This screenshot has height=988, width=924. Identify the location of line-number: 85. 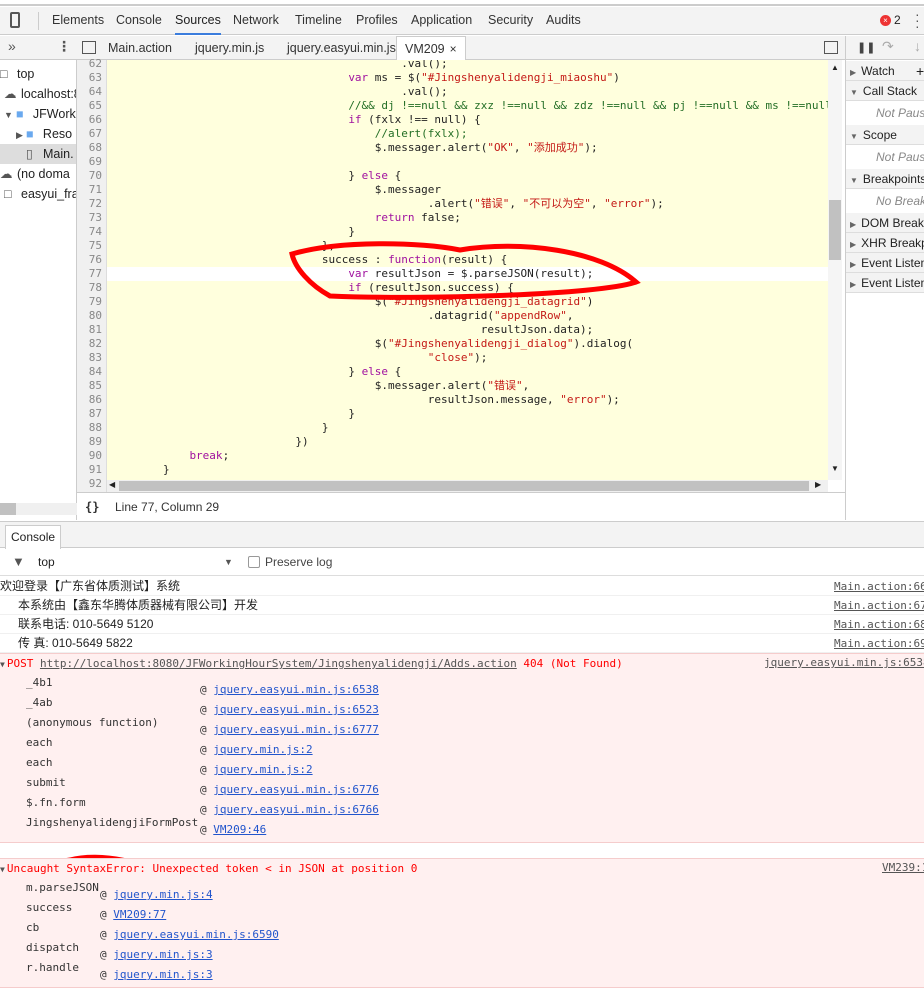
(95, 386).